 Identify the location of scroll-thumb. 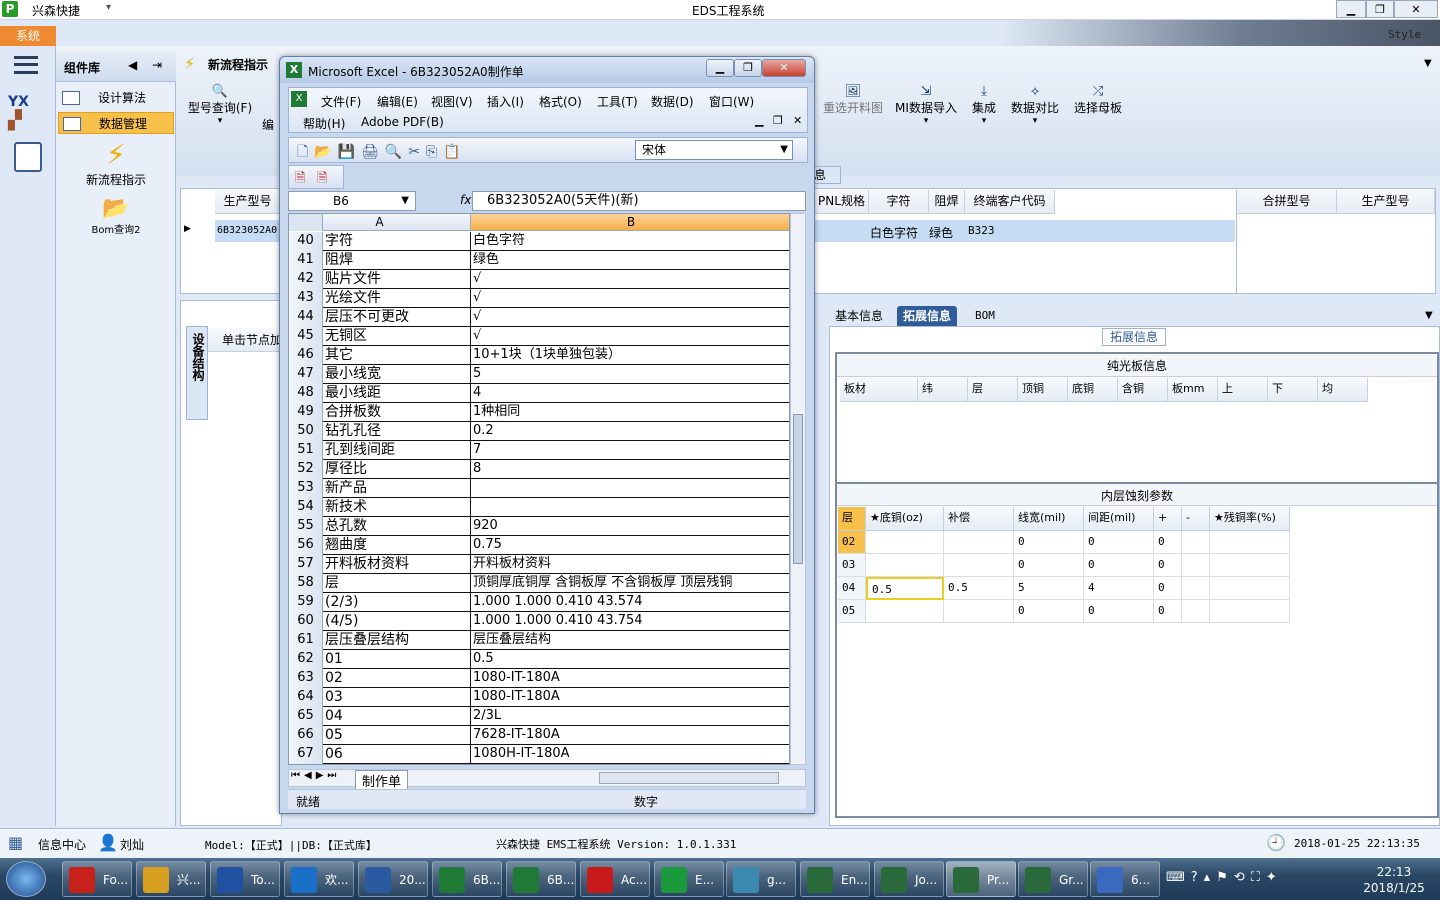
(798, 489).